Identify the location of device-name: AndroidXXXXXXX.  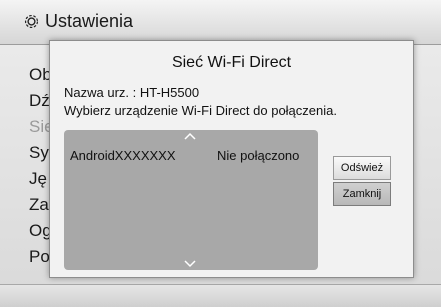
(123, 155).